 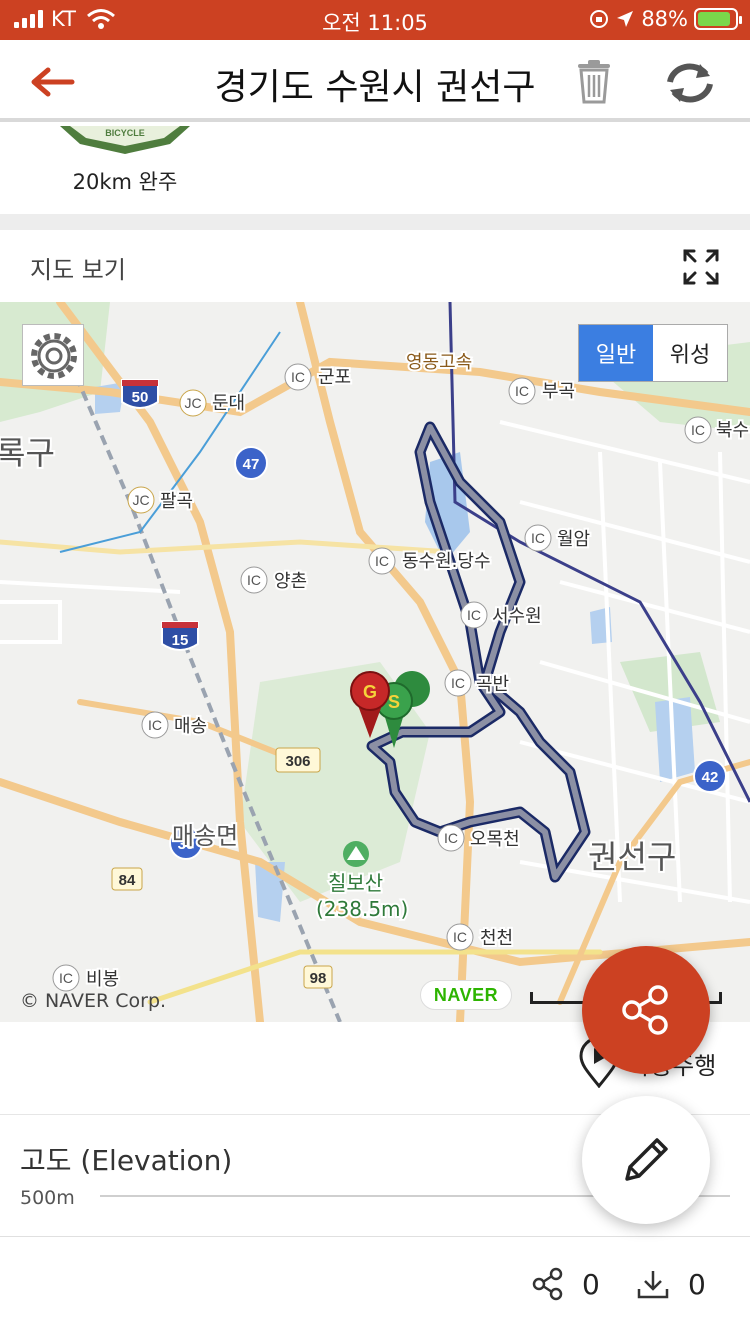 I want to click on map-label-bibong: 비봉, so click(x=102, y=979).